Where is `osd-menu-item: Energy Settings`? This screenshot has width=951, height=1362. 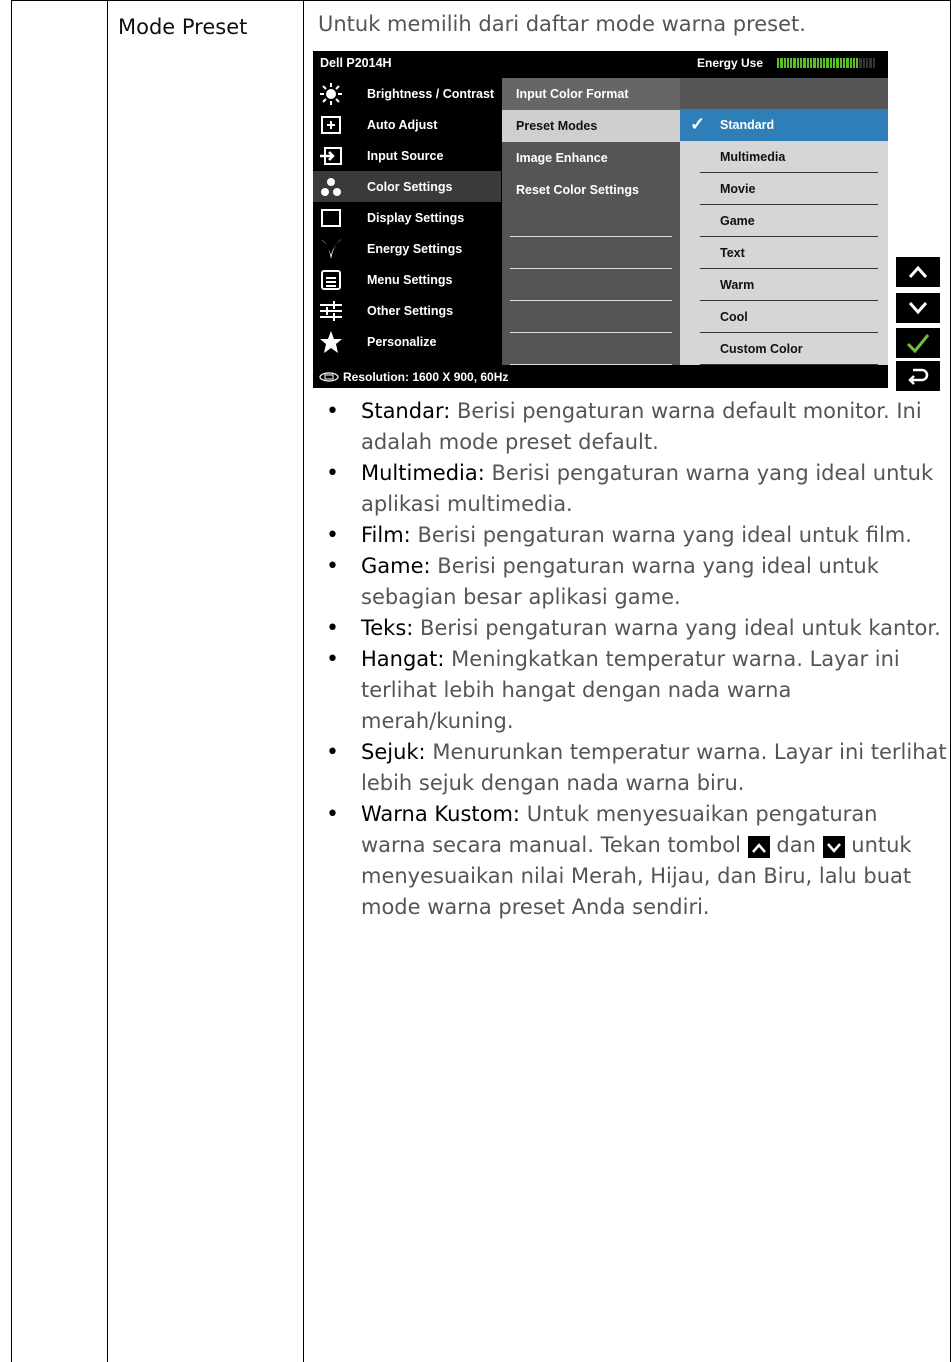 osd-menu-item: Energy Settings is located at coordinates (407, 248).